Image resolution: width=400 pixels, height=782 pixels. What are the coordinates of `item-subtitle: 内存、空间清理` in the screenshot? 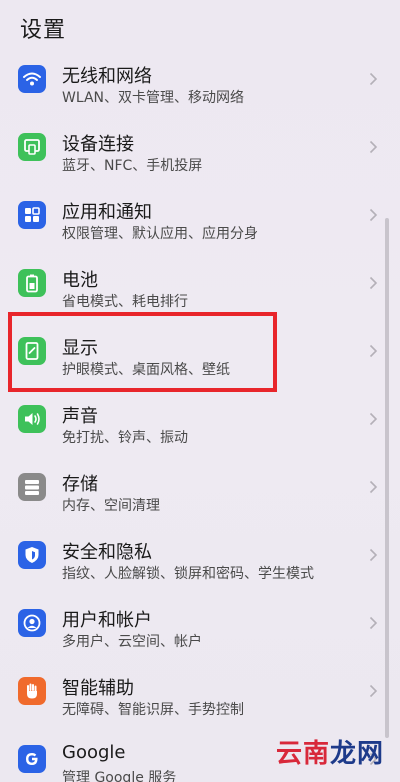 It's located at (111, 506).